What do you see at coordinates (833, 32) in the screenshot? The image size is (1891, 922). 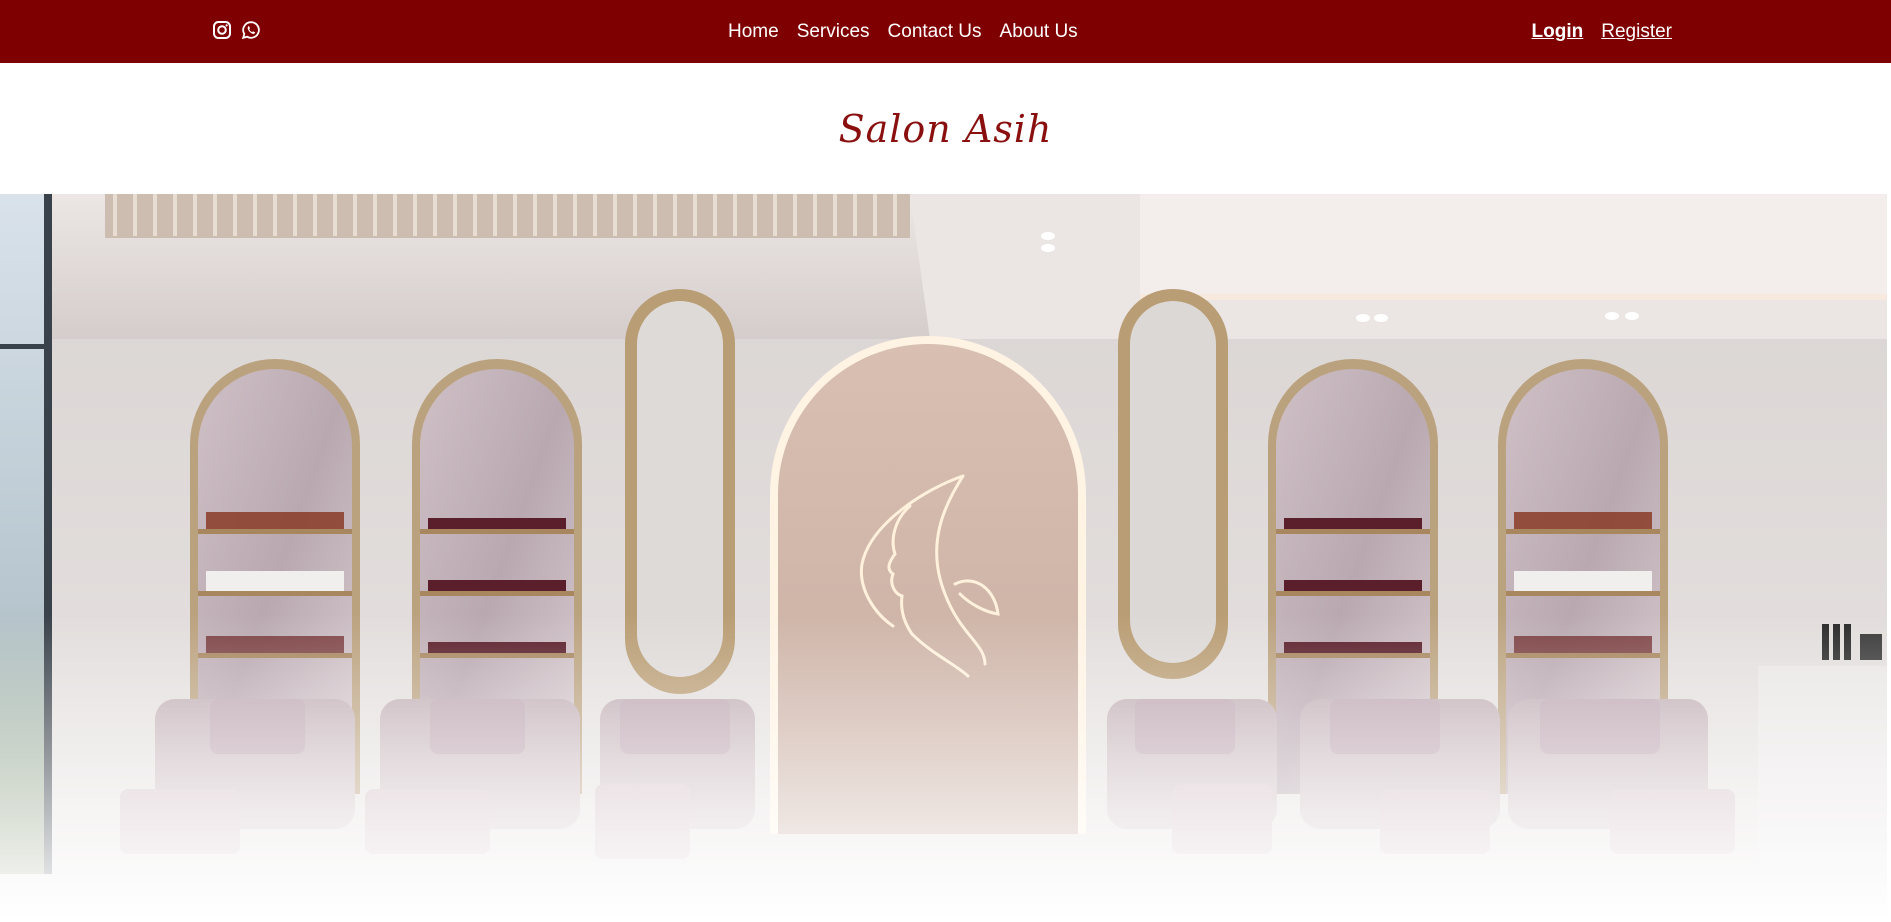 I see `nav-services: Services` at bounding box center [833, 32].